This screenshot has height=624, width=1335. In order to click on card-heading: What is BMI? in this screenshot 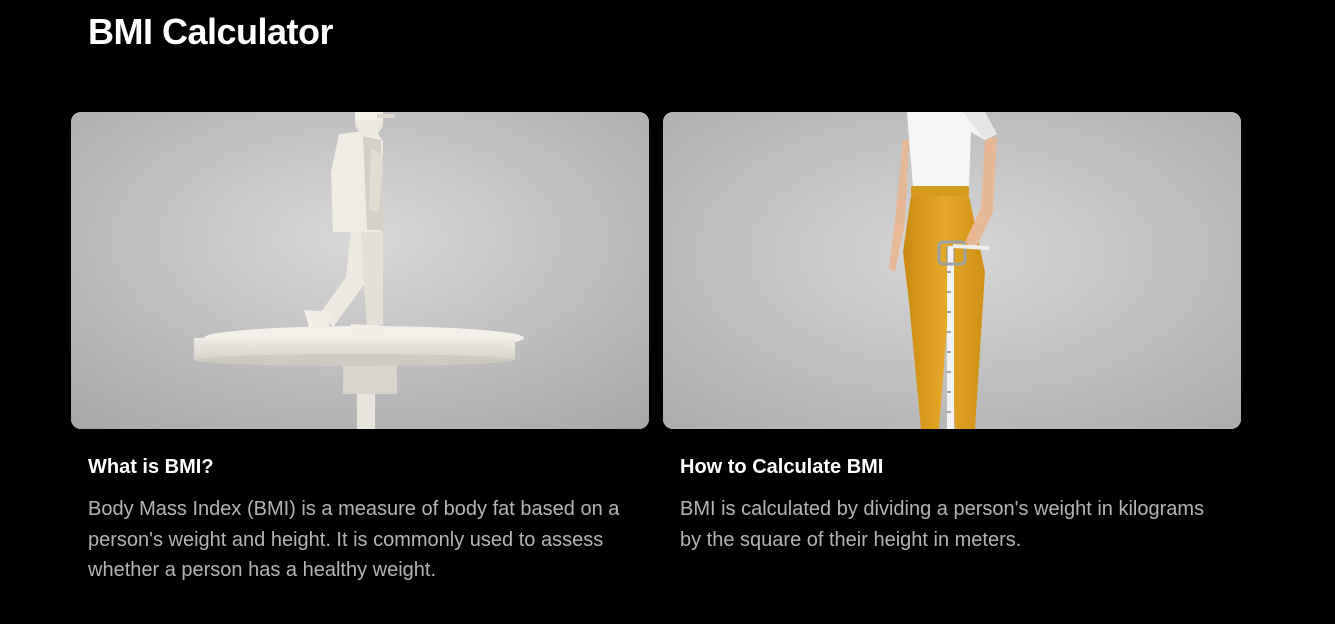, I will do `click(151, 467)`.